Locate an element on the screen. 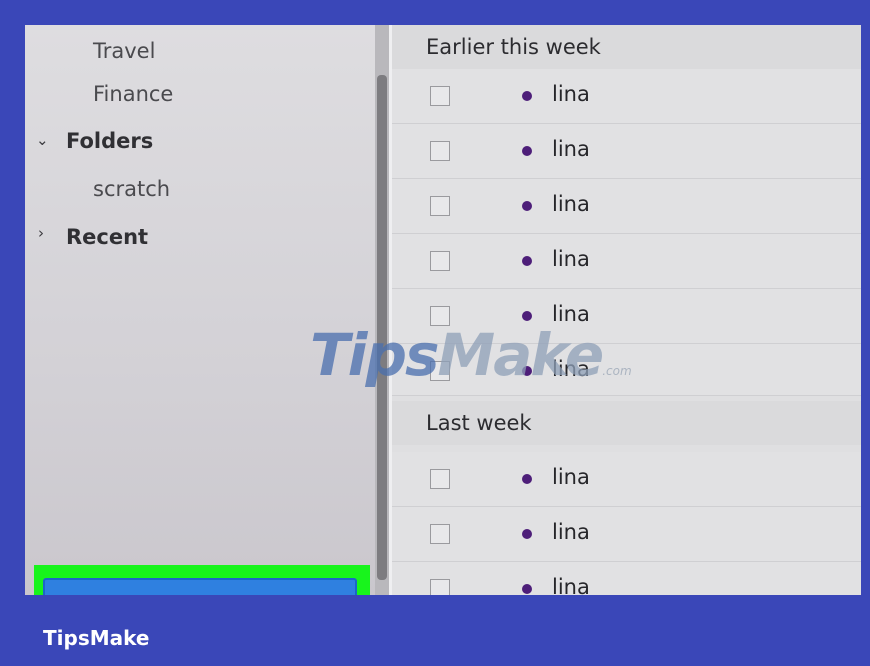 The height and width of the screenshot is (666, 870). sidebar-item-recent: Recent is located at coordinates (107, 237).